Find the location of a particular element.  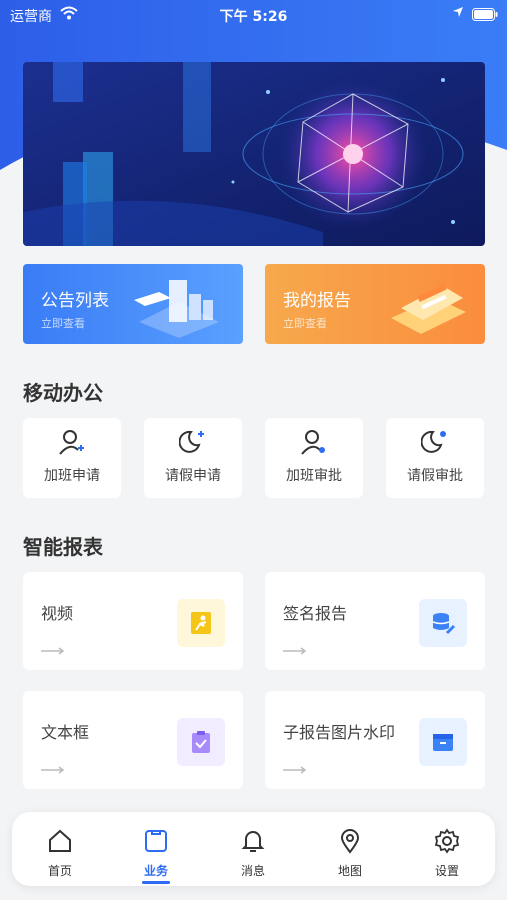

tab-map: 地图 is located at coordinates (350, 849).